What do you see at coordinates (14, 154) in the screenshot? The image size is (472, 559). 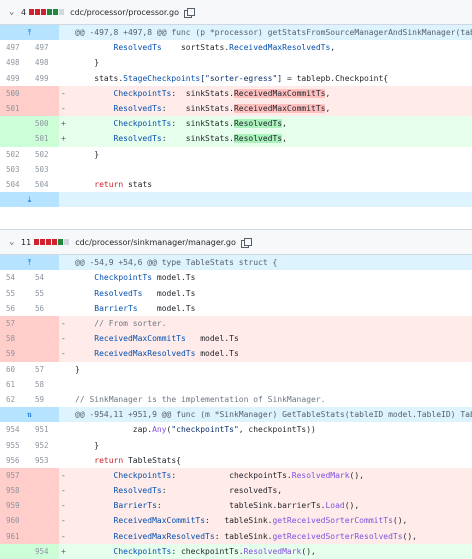 I see `old-line-number: 502` at bounding box center [14, 154].